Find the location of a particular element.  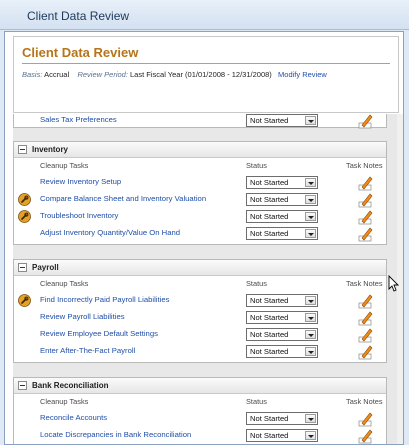

section-title: Payroll is located at coordinates (45, 267).